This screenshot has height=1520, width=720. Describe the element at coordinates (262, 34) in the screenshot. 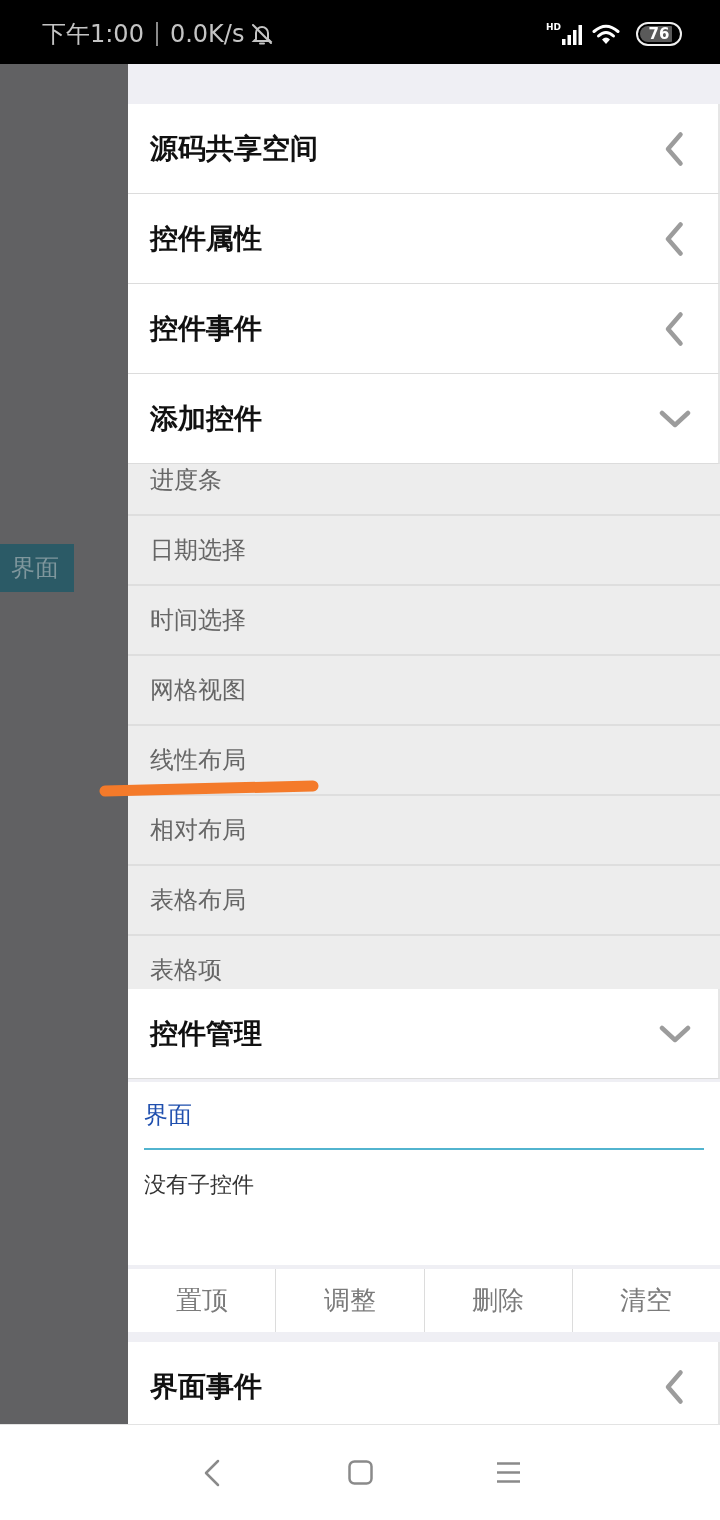

I see `muted-bell-icon` at that location.